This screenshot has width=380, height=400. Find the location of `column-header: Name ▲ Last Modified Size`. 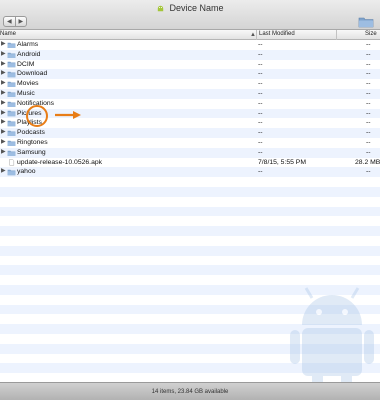

column-header: Name ▲ Last Modified Size is located at coordinates (190, 35).